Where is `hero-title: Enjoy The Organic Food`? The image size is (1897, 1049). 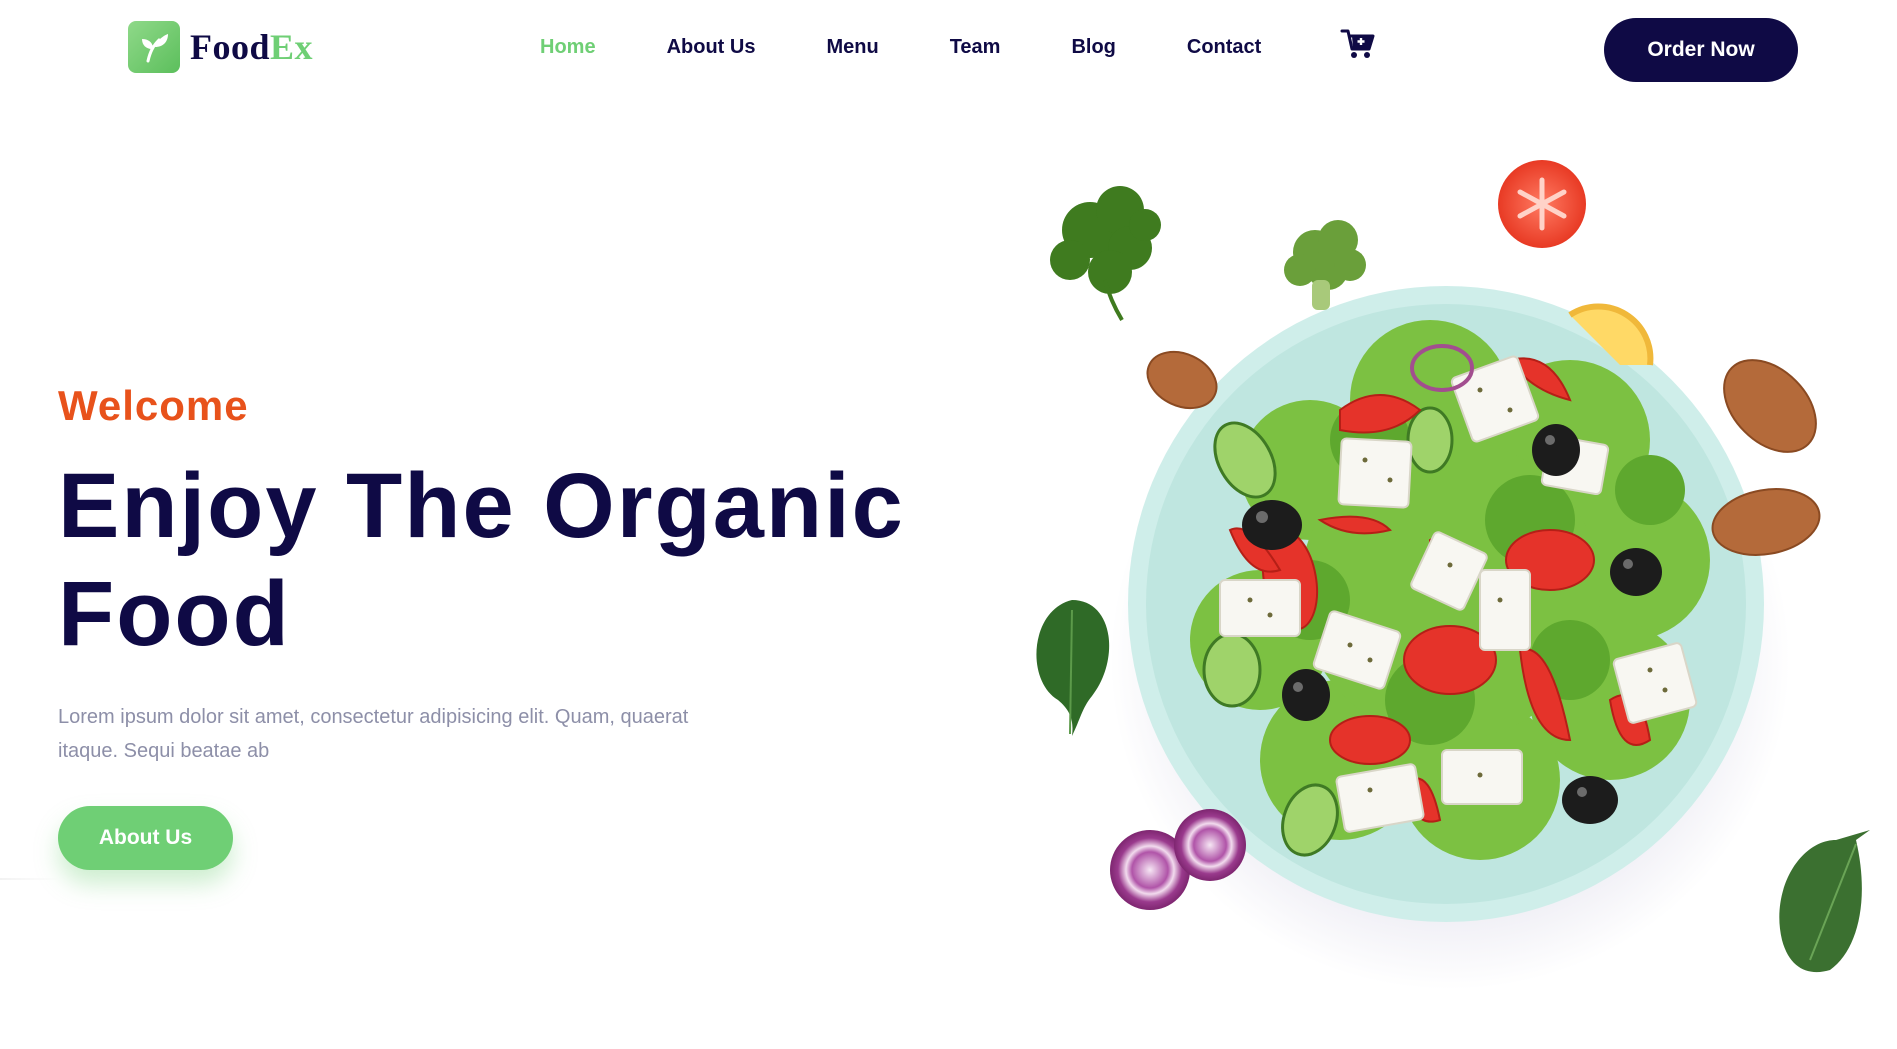
hero-title: Enjoy The Organic Food is located at coordinates (508, 560).